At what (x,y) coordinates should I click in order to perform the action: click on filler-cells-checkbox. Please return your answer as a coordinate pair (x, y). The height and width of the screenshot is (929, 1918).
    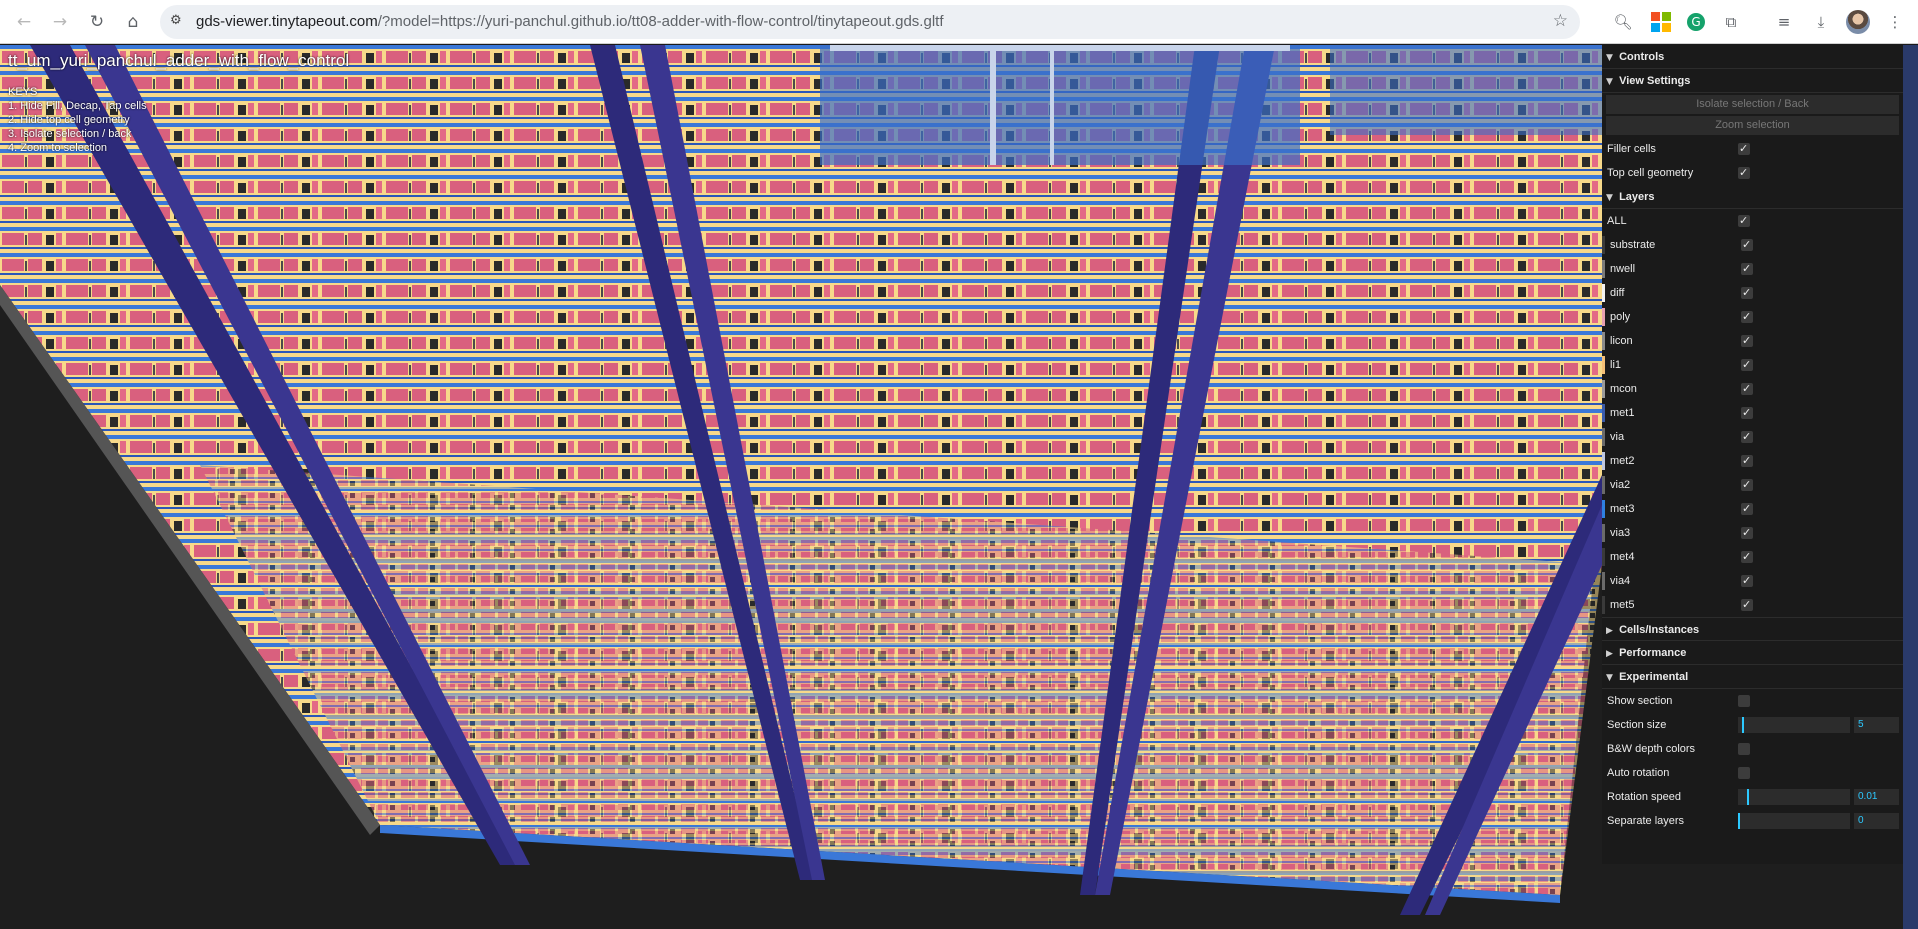
    Looking at the image, I should click on (1744, 149).